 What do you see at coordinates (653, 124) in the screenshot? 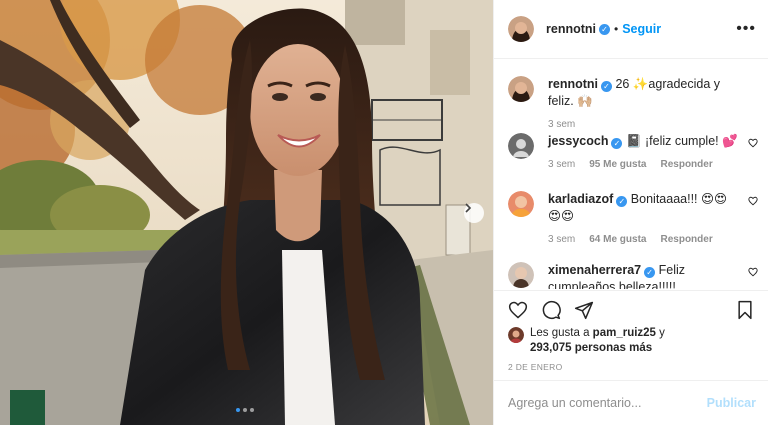
I see `comment-meta: 3 sem` at bounding box center [653, 124].